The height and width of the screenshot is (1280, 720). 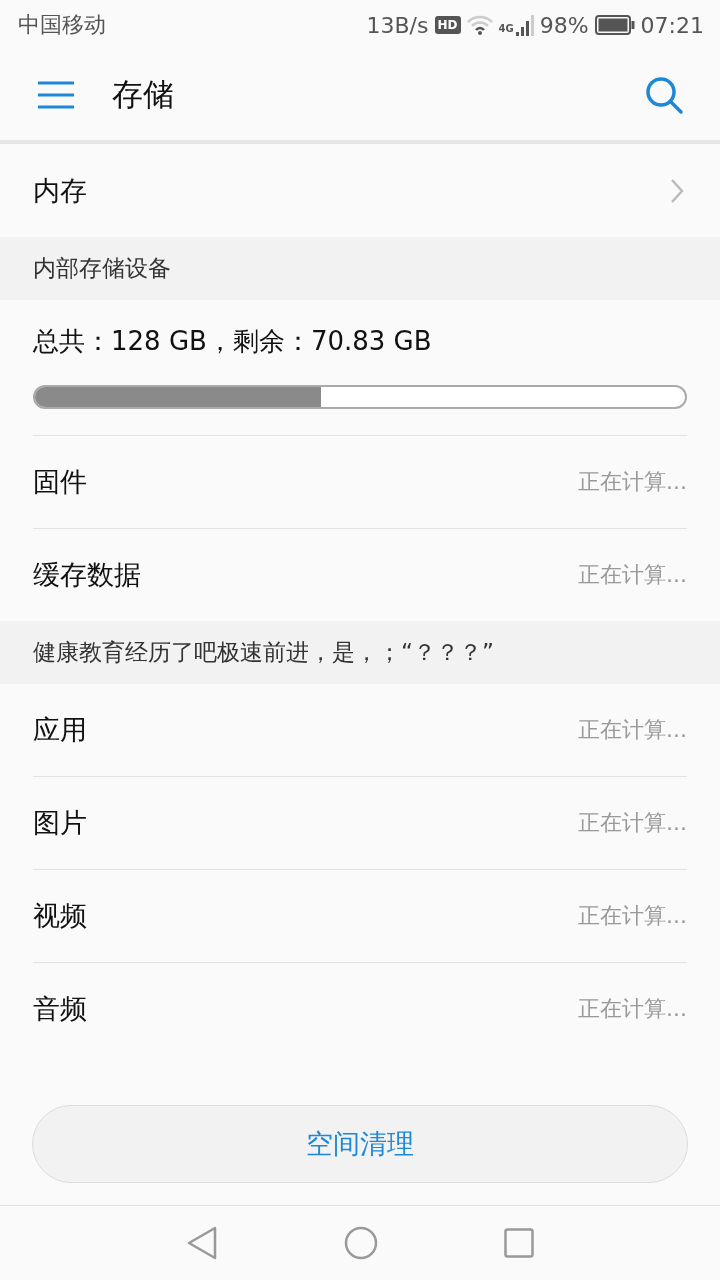 I want to click on wifi-icon, so click(x=479, y=25).